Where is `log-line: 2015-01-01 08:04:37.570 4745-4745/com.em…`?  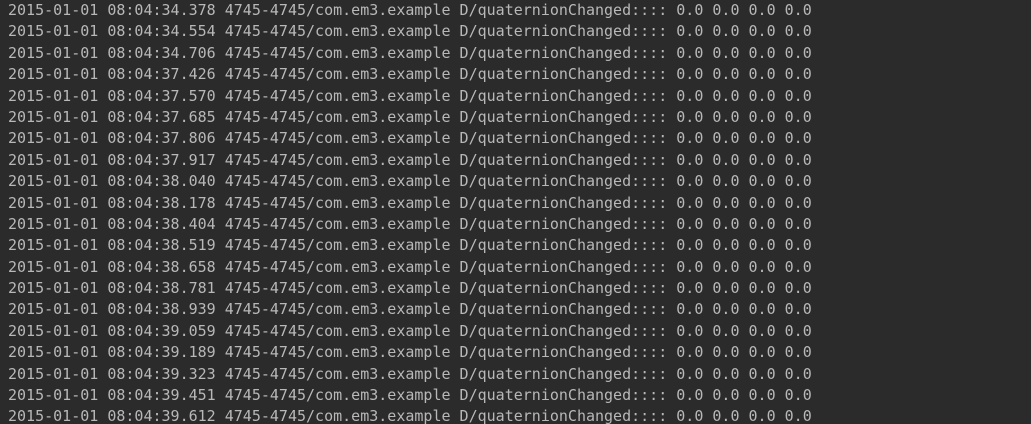
log-line: 2015-01-01 08:04:37.570 4745-4745/com.em… is located at coordinates (410, 95).